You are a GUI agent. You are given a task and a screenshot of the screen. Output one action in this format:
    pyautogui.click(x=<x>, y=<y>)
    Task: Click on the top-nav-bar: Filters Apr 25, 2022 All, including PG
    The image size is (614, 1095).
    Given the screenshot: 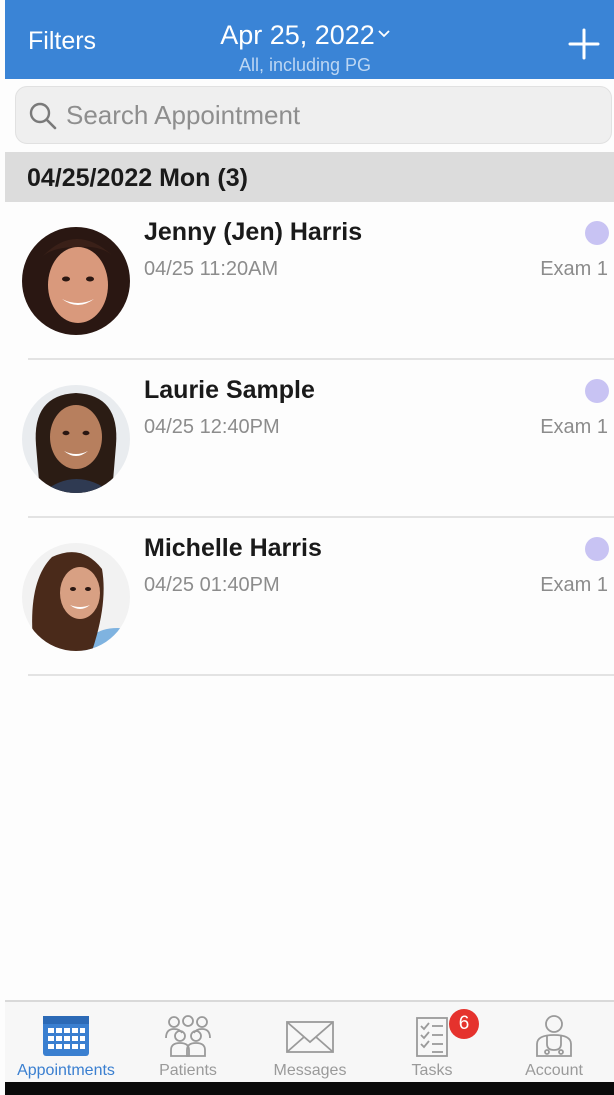 What is the action you would take?
    pyautogui.click(x=309, y=39)
    